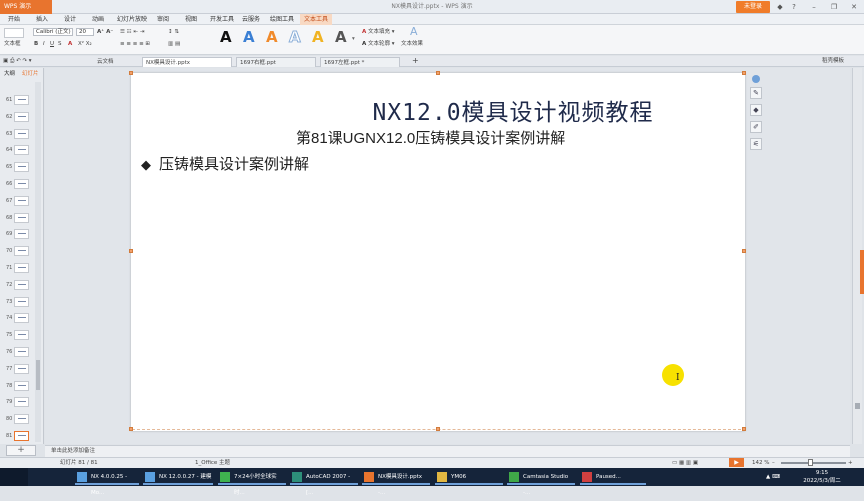 The image size is (864, 501). Describe the element at coordinates (862, 272) in the screenshot. I see `side-panel-tab` at that location.